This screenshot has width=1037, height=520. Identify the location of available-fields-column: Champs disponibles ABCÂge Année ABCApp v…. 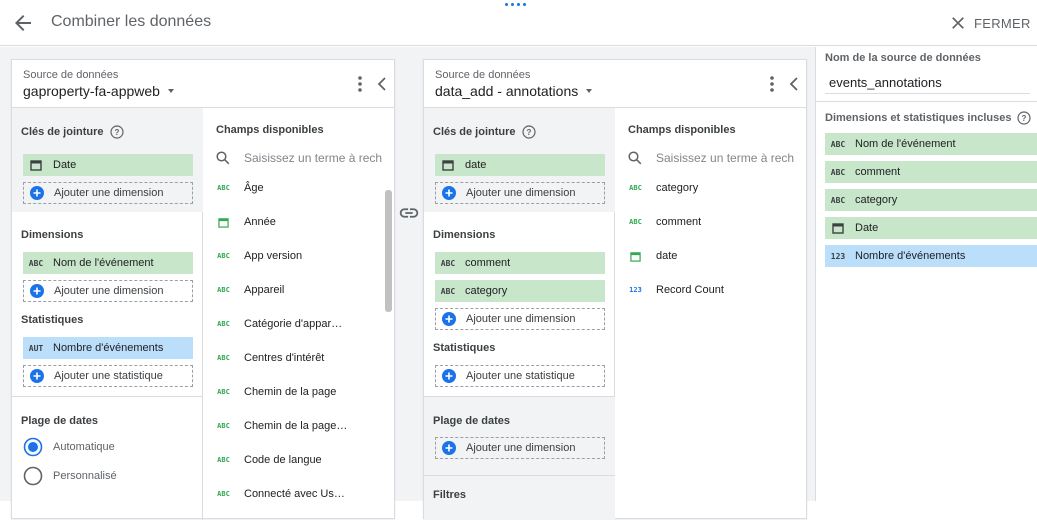
(299, 314).